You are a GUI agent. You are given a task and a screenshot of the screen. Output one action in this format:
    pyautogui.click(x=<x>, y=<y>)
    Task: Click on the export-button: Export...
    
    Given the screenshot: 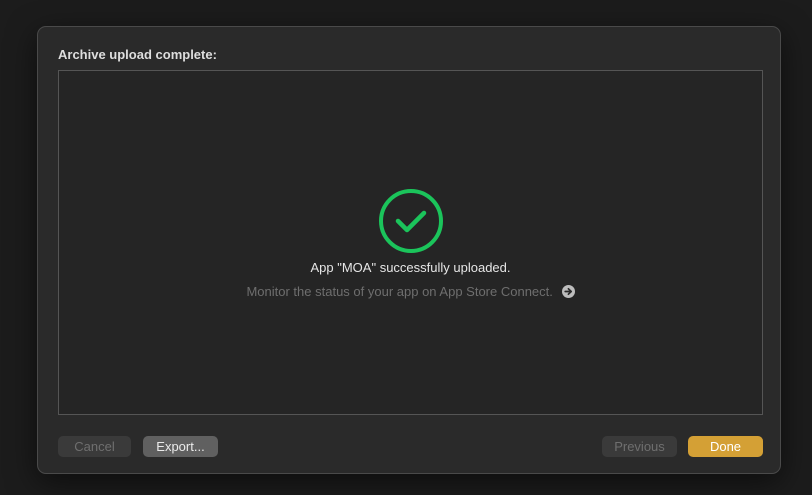 What is the action you would take?
    pyautogui.click(x=180, y=446)
    